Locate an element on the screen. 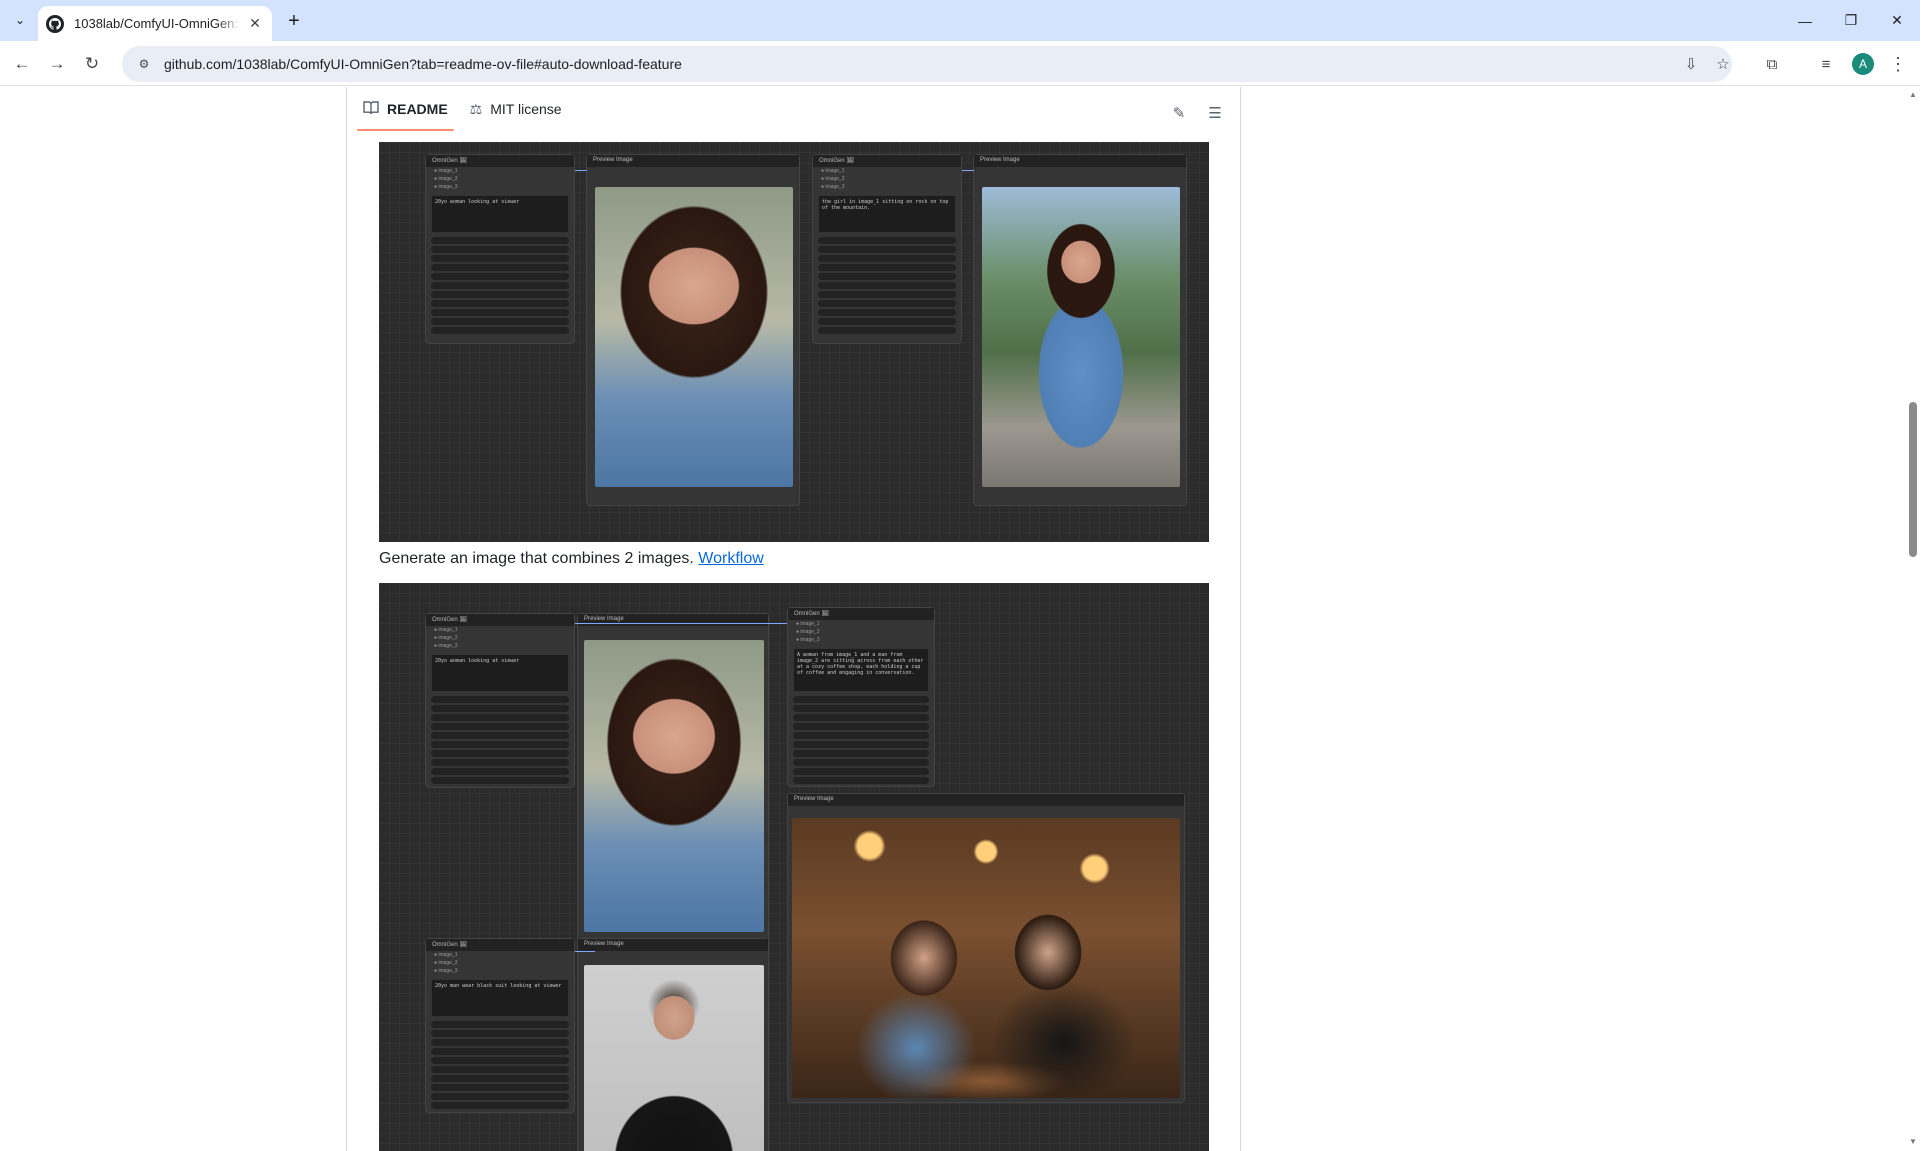  preview-image-node-3: Preview Image is located at coordinates (673, 1044).